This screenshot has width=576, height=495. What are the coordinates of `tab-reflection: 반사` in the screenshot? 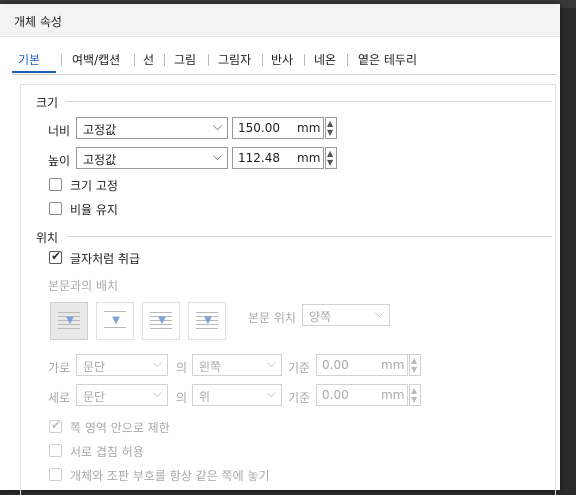 It's located at (282, 59).